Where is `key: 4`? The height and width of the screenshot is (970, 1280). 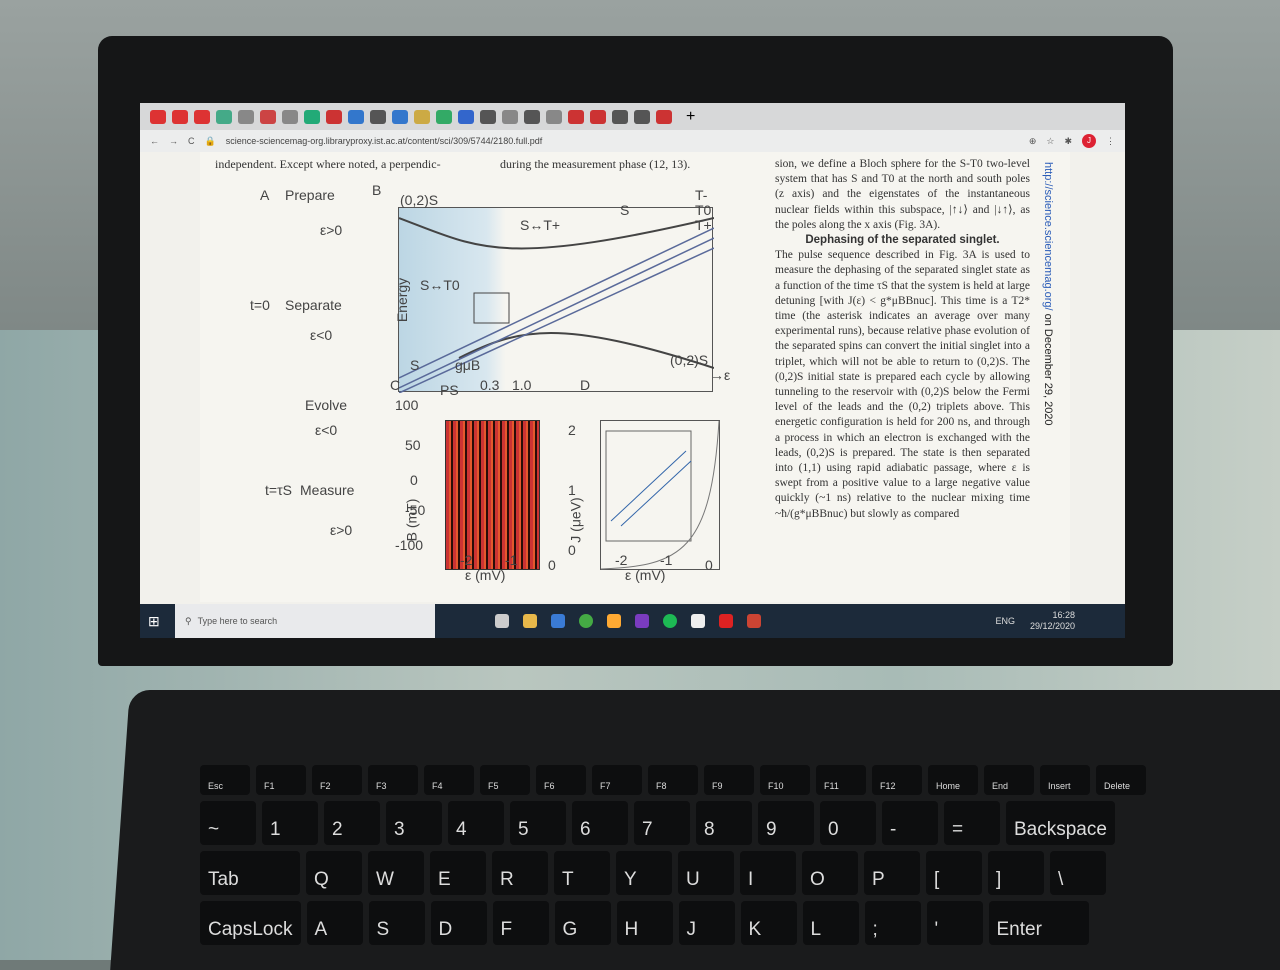
key: 4 is located at coordinates (476, 823).